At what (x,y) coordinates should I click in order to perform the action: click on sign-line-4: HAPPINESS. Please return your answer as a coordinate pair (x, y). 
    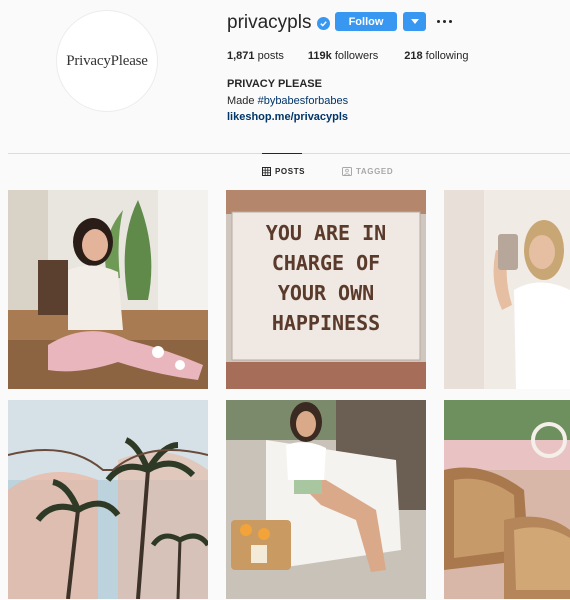
    Looking at the image, I should click on (326, 323).